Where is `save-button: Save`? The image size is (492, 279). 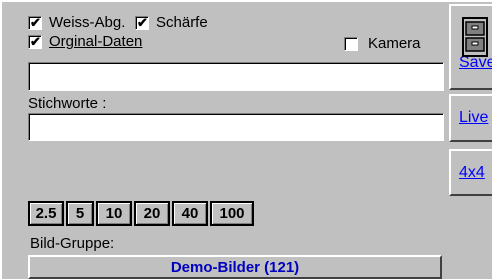
save-button: Save is located at coordinates (470, 47).